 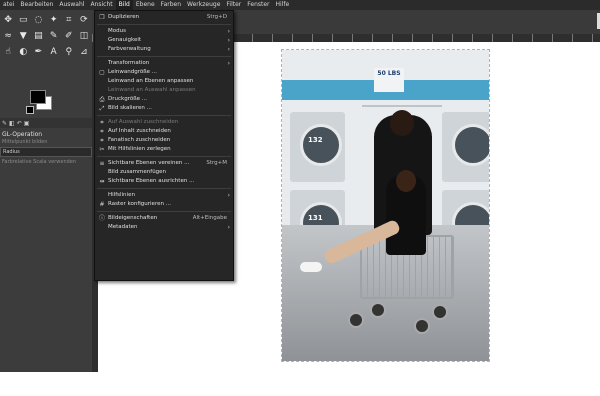 I want to click on tool-options-tabs: ✎ ◧ ↶ ▣, so click(x=47, y=123).